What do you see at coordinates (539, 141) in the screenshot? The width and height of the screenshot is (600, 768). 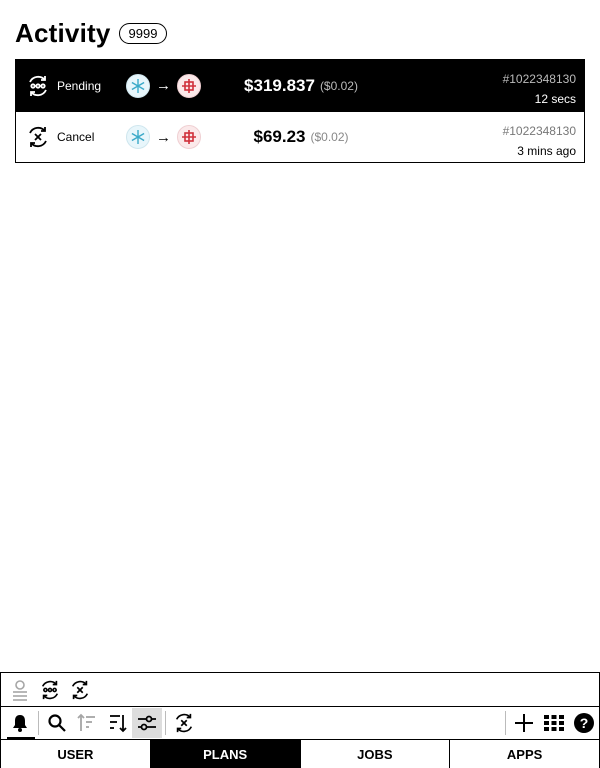 I see `row-meta: #1022348130 3 mins ago` at bounding box center [539, 141].